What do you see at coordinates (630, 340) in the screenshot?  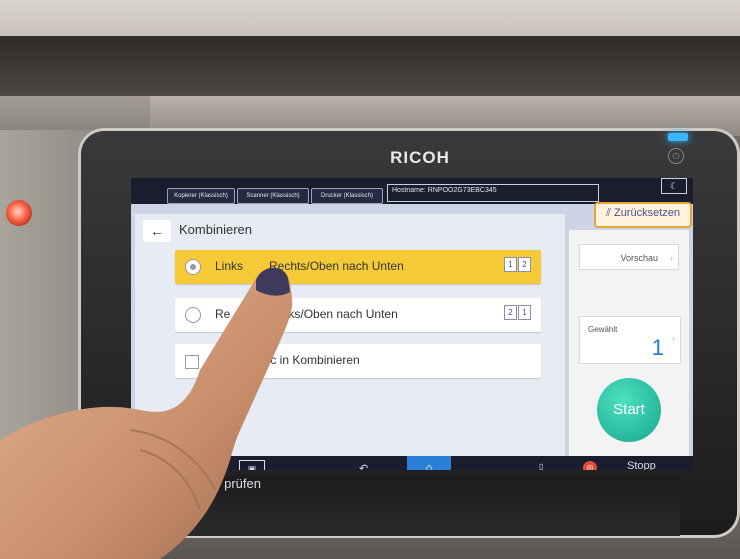 I see `selected-count-box: Gewählt 1 ›` at bounding box center [630, 340].